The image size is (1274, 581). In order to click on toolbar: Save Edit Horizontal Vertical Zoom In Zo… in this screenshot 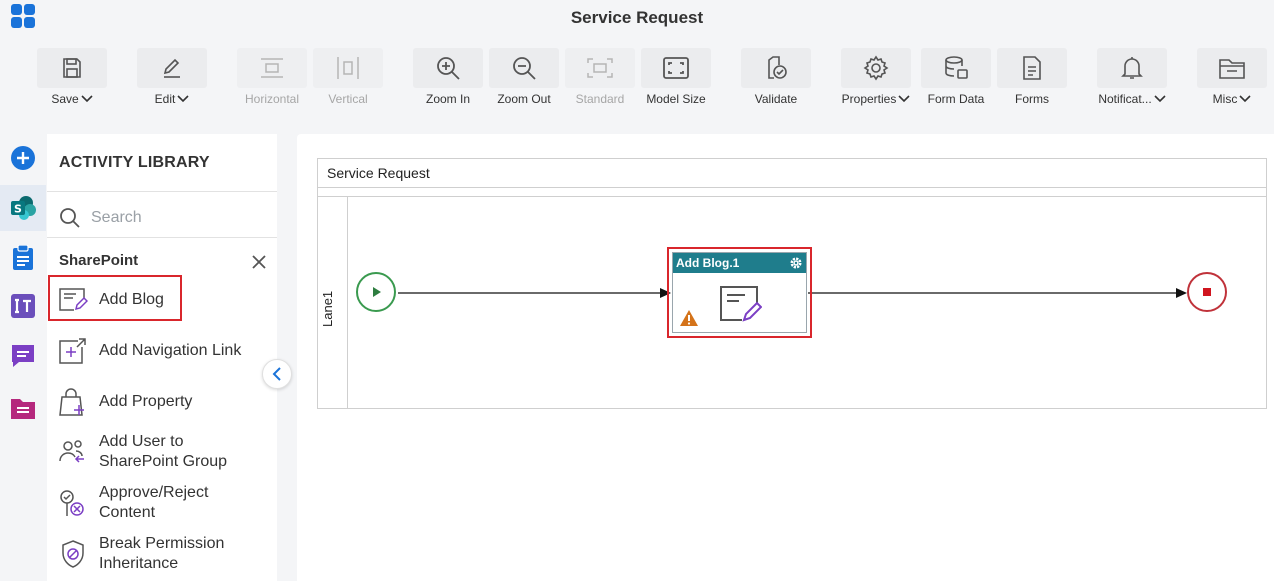, I will do `click(637, 76)`.